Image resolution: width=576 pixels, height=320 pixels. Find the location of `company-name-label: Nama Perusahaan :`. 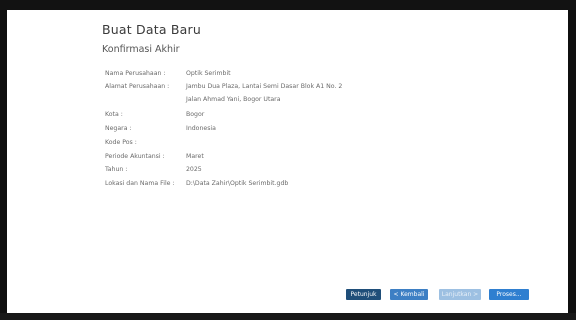

company-name-label: Nama Perusahaan : is located at coordinates (135, 73).